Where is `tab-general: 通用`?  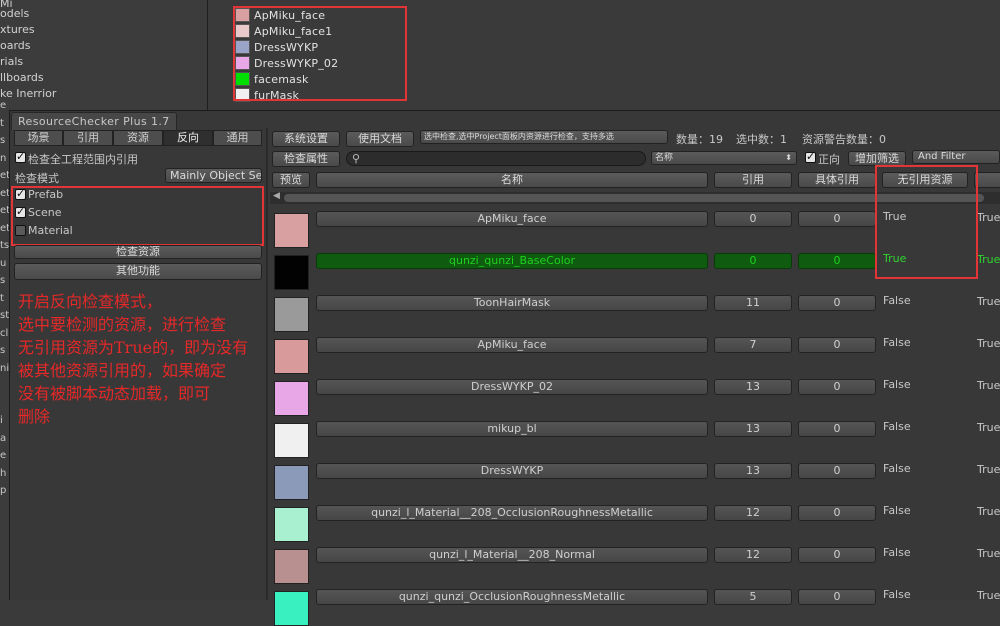
tab-general: 通用 is located at coordinates (237, 138).